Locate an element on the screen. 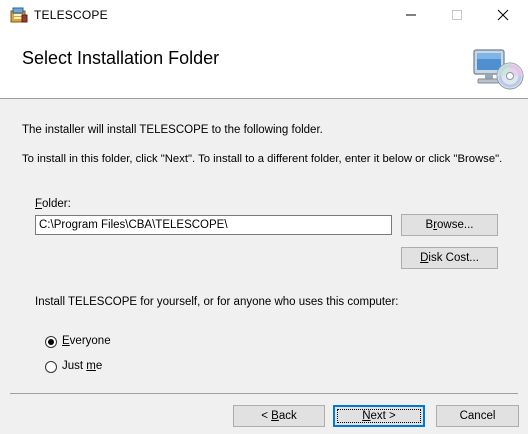 This screenshot has width=528, height=434. back-label-accel: B is located at coordinates (275, 416).